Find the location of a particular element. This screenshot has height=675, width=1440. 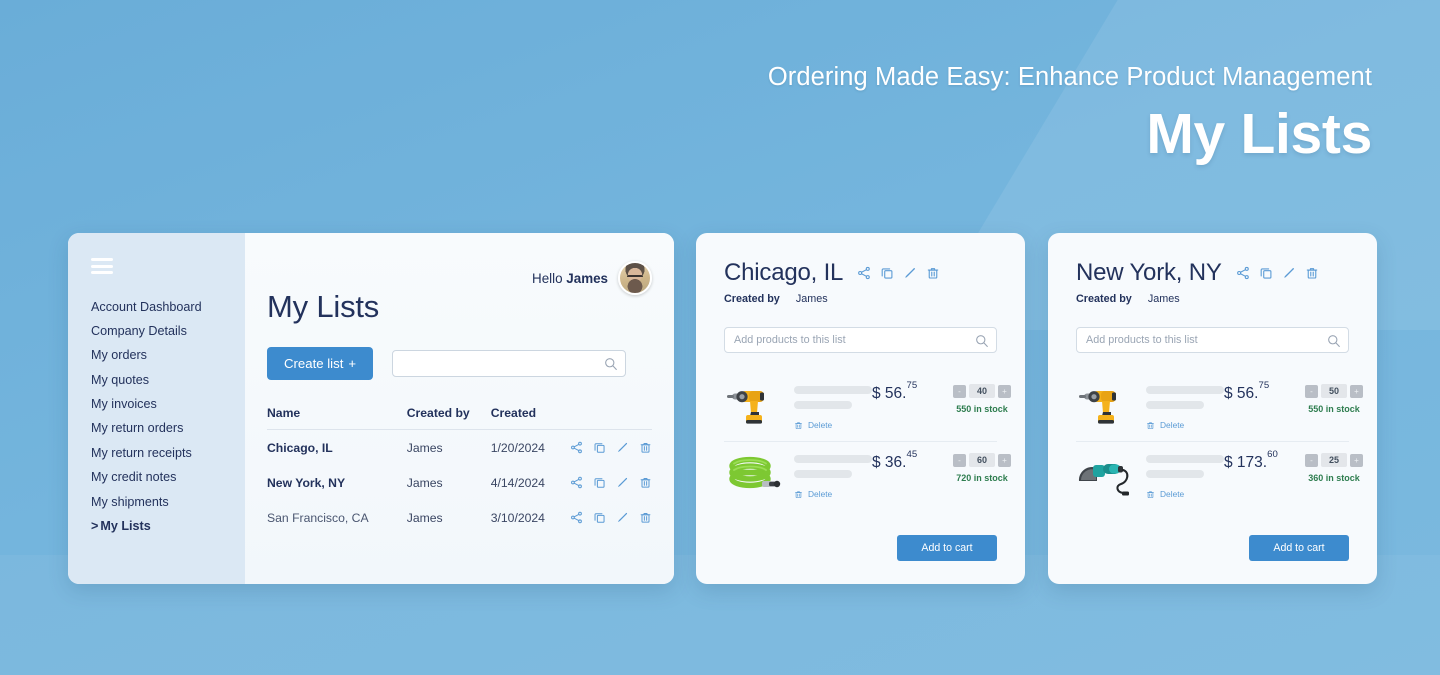

quantity-value: 25 is located at coordinates (1334, 460).